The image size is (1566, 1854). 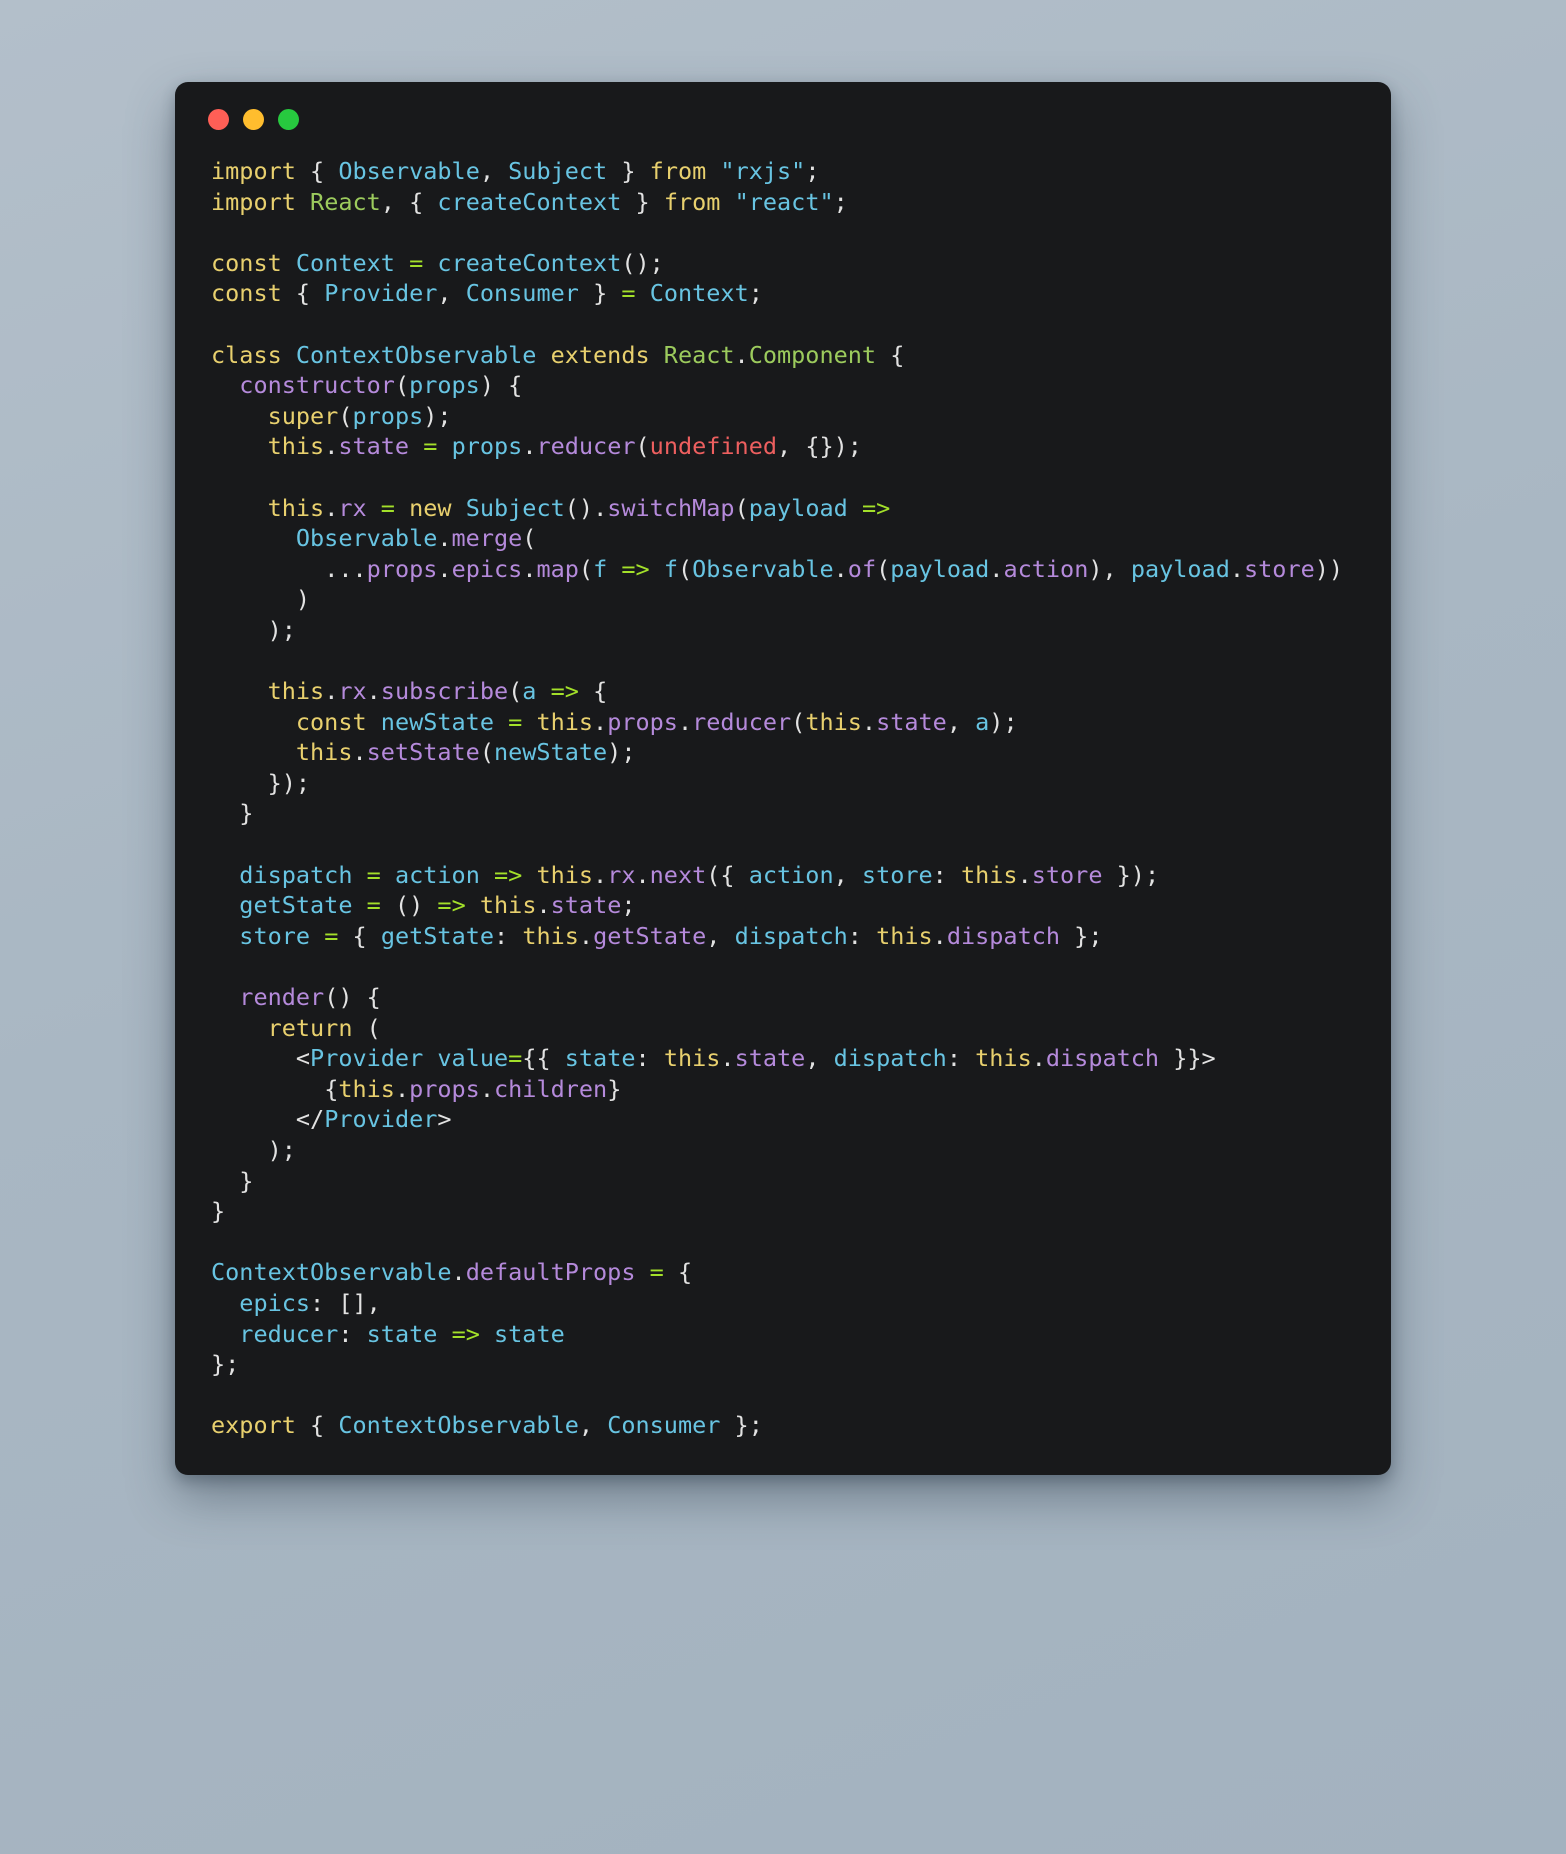 What do you see at coordinates (225, 1364) in the screenshot?
I see `code-line: };` at bounding box center [225, 1364].